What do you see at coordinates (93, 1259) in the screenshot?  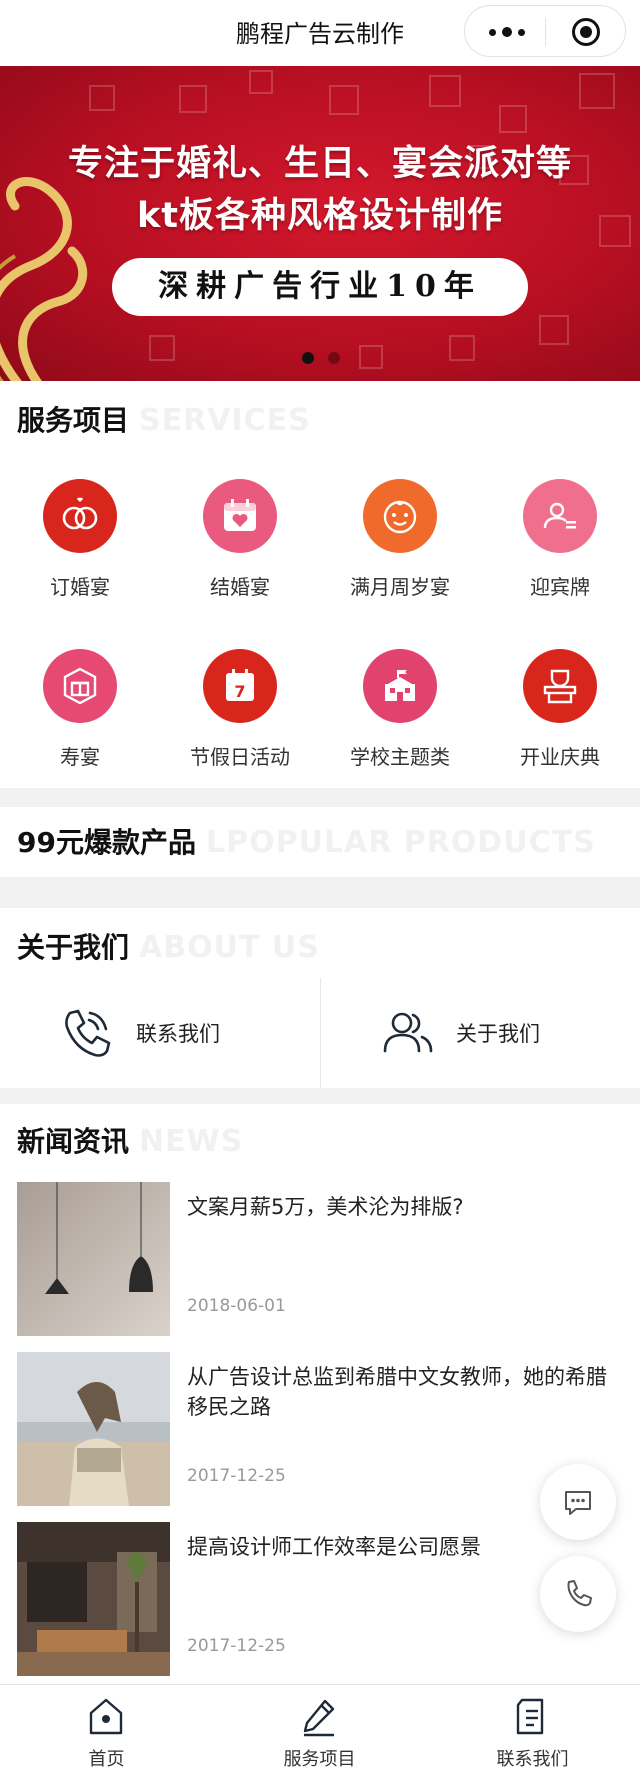 I see `news-thumbnail-lamps` at bounding box center [93, 1259].